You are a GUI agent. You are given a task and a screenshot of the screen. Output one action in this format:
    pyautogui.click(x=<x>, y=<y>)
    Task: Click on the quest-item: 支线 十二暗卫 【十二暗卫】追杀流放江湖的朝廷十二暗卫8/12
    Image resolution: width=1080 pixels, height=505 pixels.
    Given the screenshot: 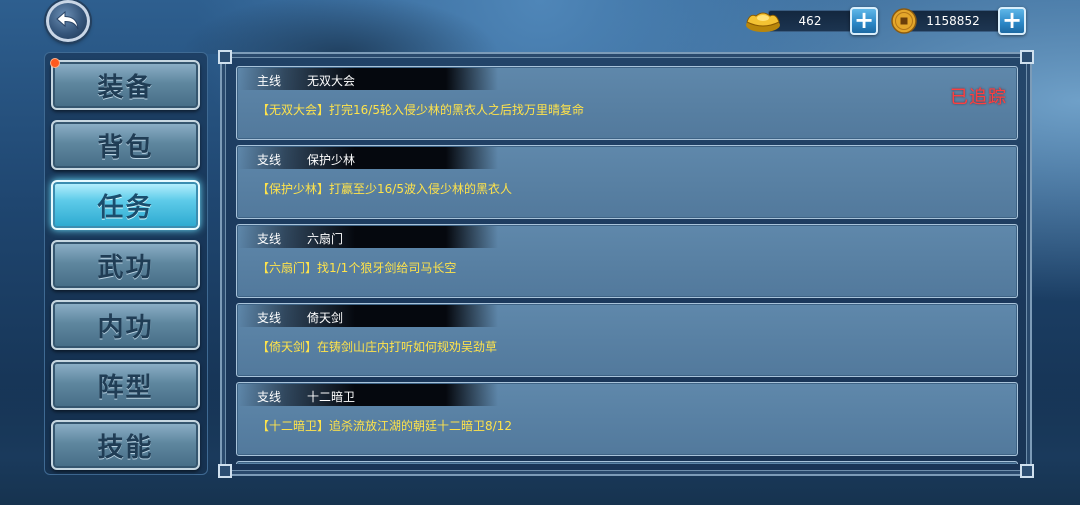 What is the action you would take?
    pyautogui.click(x=627, y=419)
    